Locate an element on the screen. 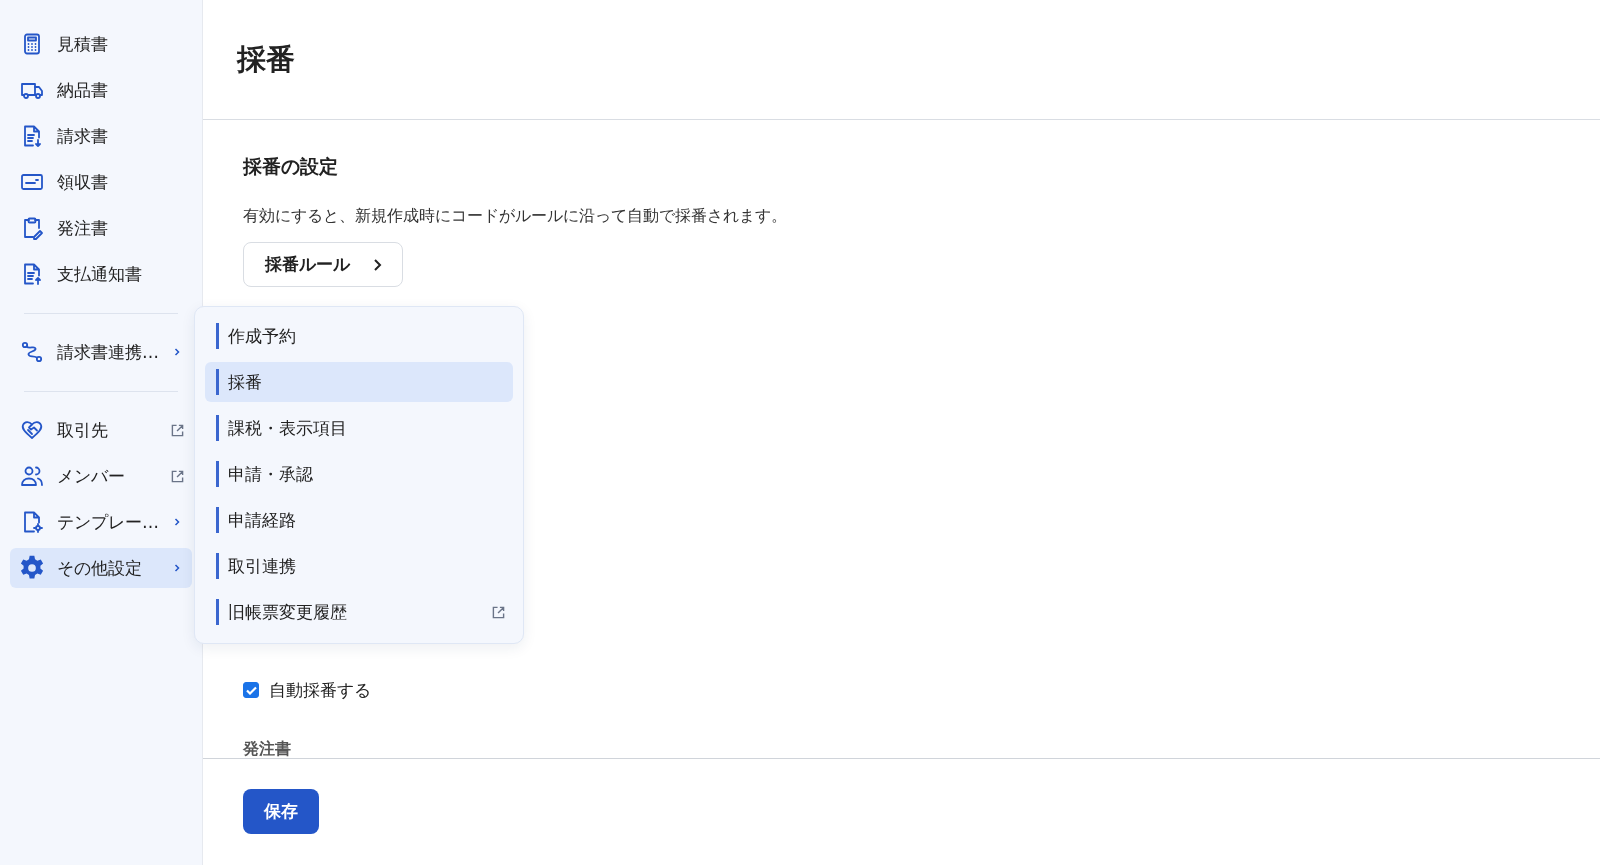  handshake-icon is located at coordinates (32, 430).